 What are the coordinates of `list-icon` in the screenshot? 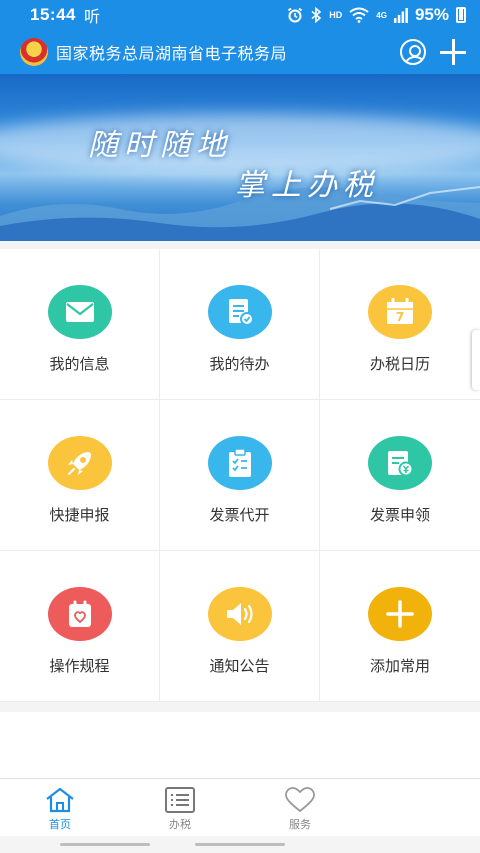 It's located at (180, 800).